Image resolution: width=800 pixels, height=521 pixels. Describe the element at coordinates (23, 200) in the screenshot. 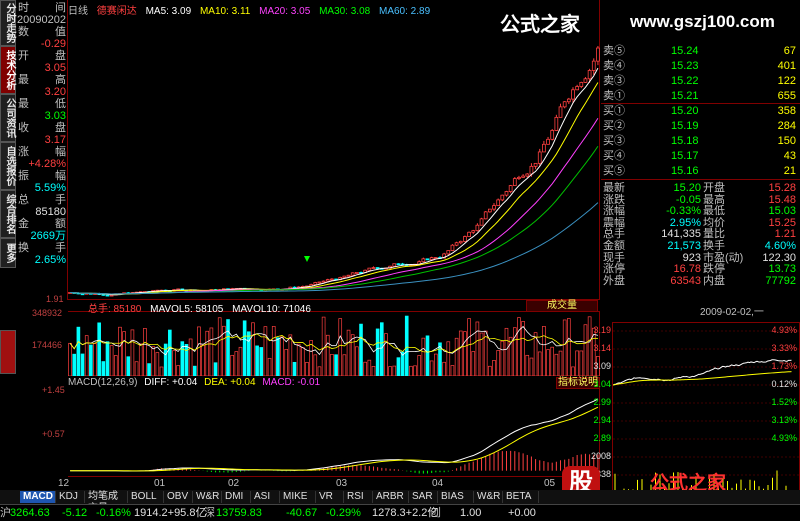

I see `info-label: 总` at that location.